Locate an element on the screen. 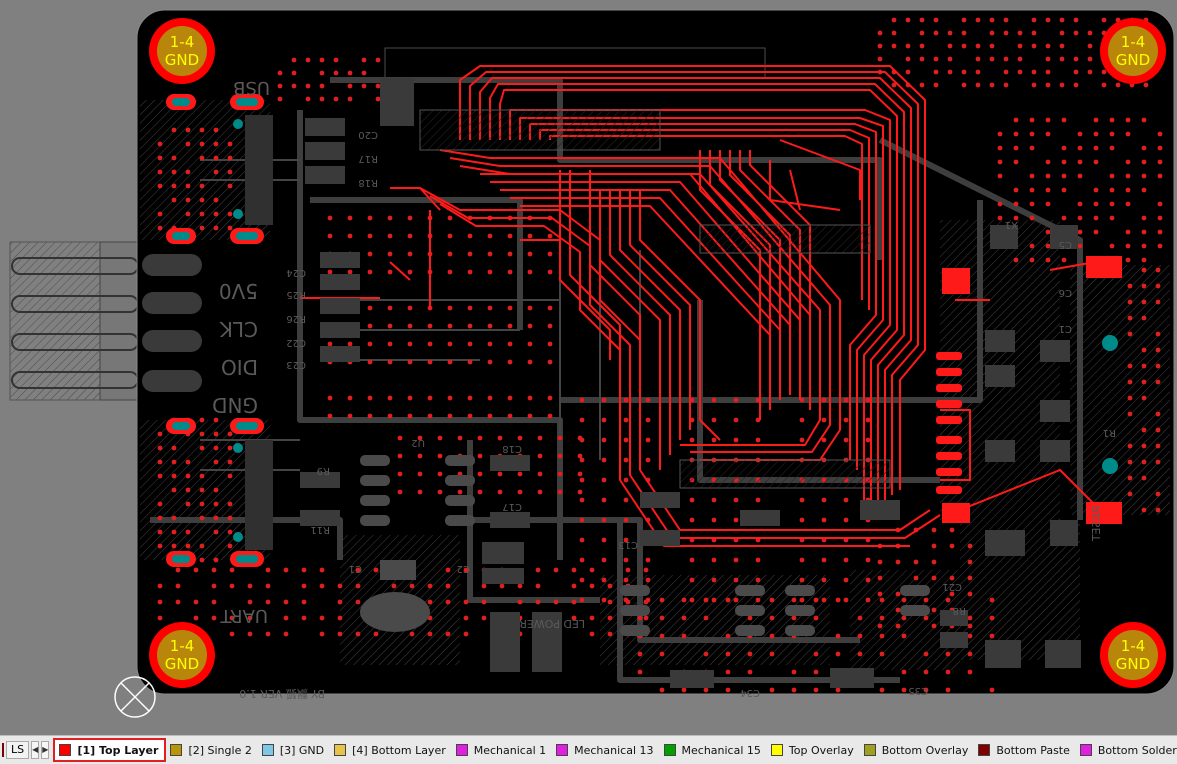  chevron-right-icon: ▶ is located at coordinates (45, 750).